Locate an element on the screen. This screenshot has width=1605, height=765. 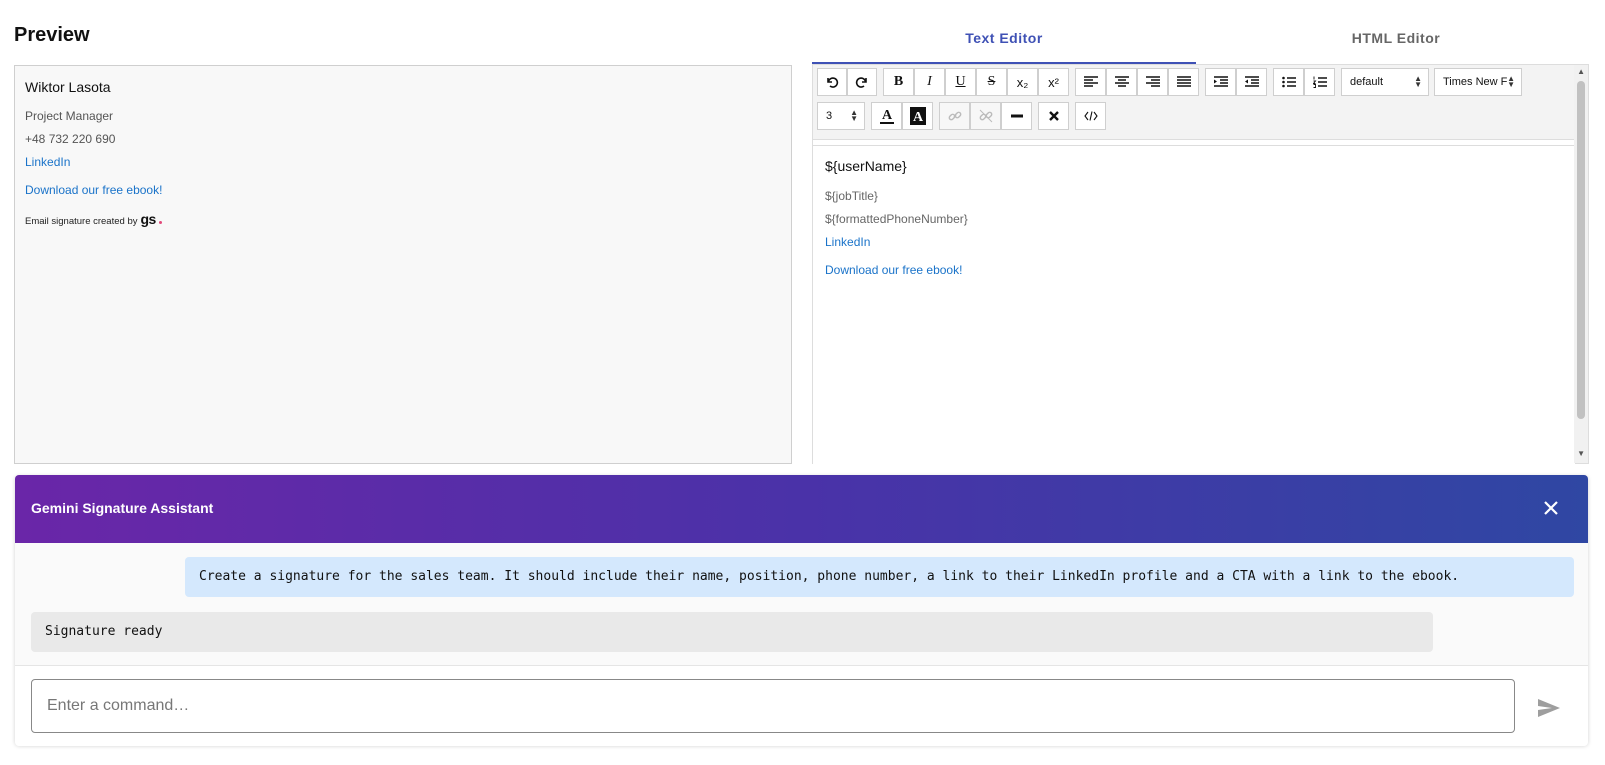
background-color-icon: A is located at coordinates (917, 116).